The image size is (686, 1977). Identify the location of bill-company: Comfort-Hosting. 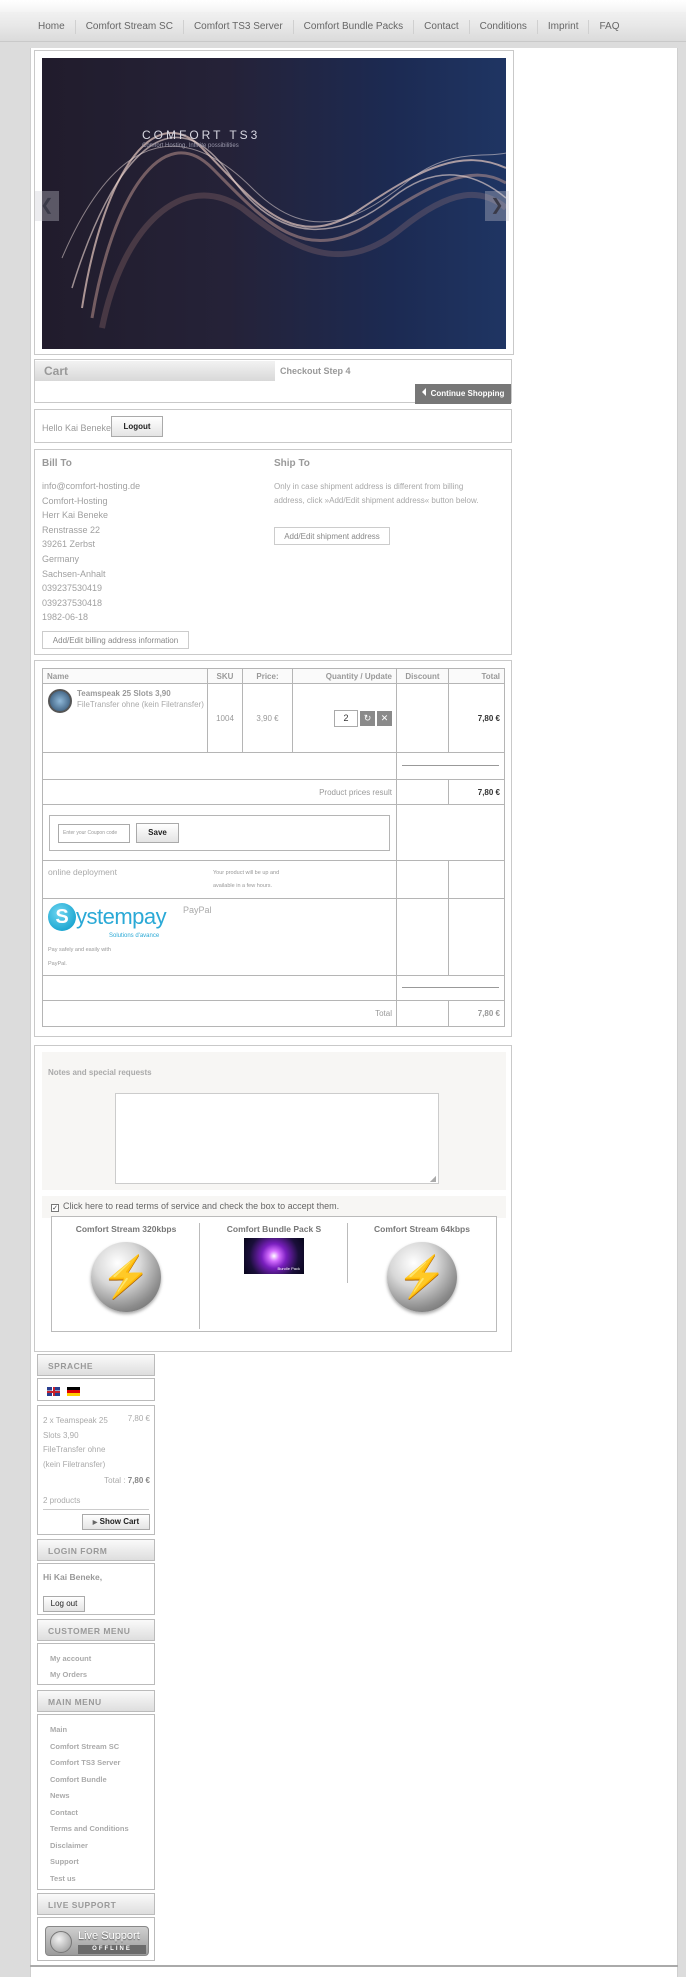
(75, 500).